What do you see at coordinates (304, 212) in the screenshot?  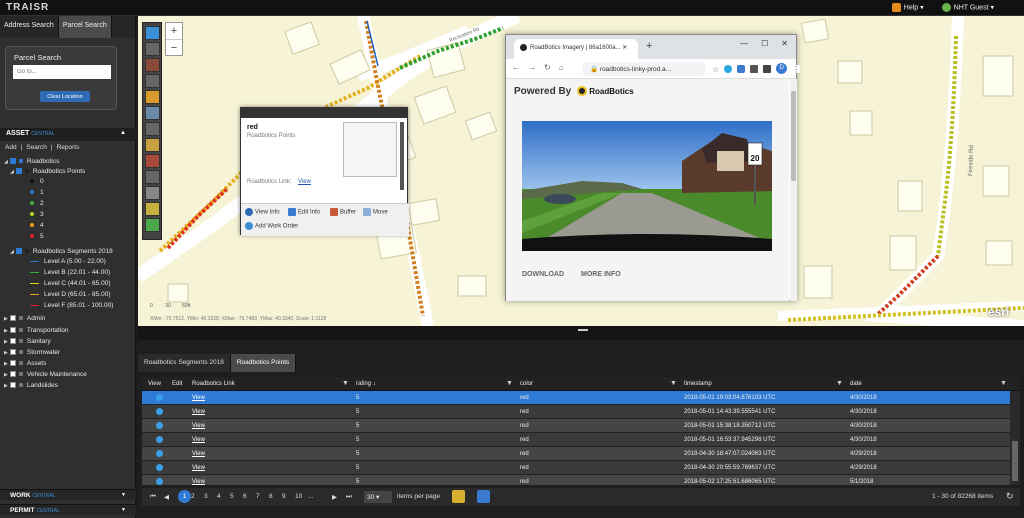 I see `edit-info-button: Edit Info` at bounding box center [304, 212].